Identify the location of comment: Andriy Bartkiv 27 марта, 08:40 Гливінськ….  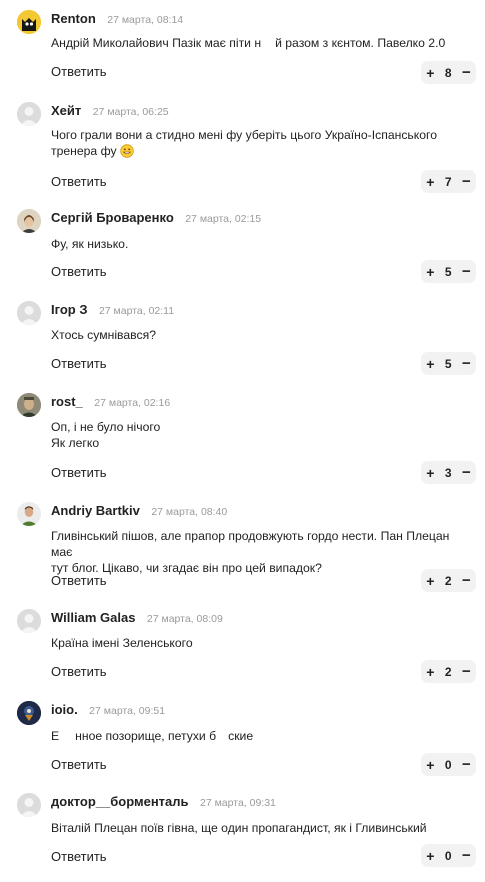
(242, 545).